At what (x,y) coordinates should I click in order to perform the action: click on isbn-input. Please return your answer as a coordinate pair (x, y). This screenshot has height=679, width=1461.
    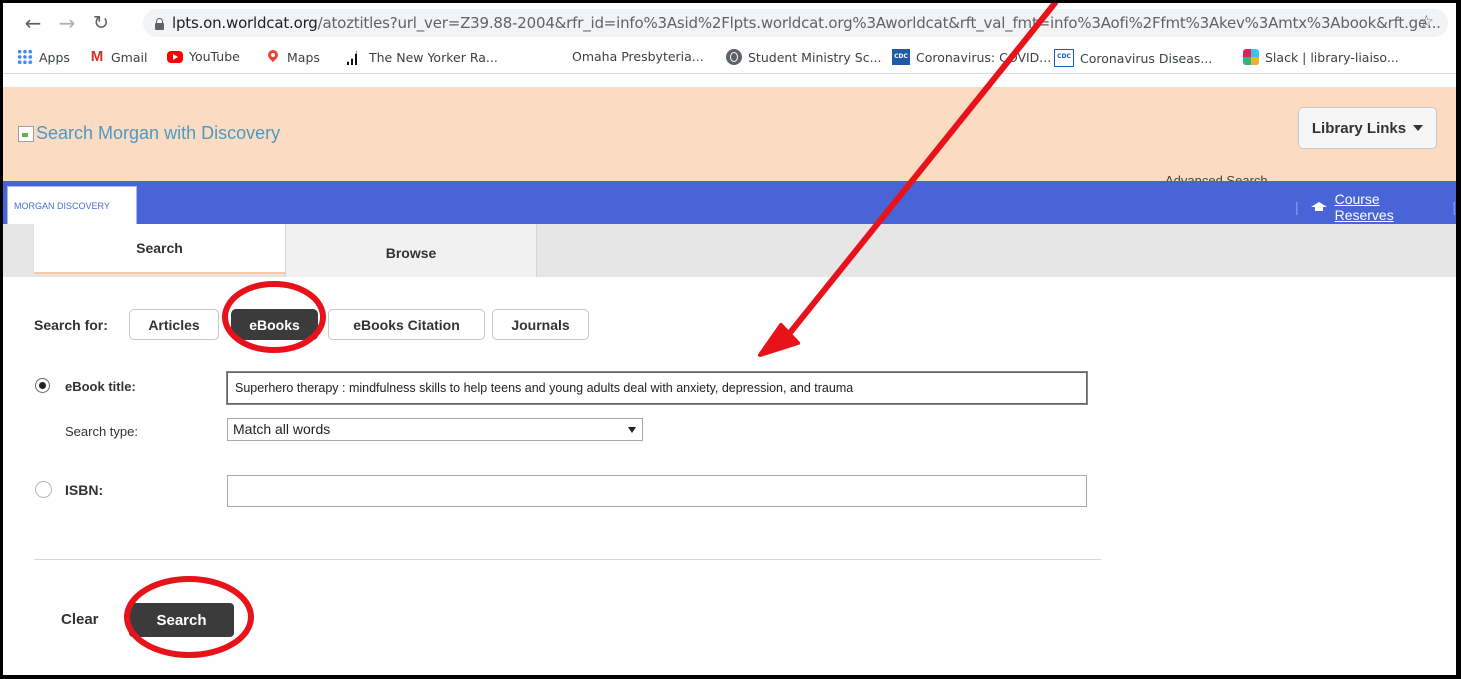
    Looking at the image, I should click on (657, 491).